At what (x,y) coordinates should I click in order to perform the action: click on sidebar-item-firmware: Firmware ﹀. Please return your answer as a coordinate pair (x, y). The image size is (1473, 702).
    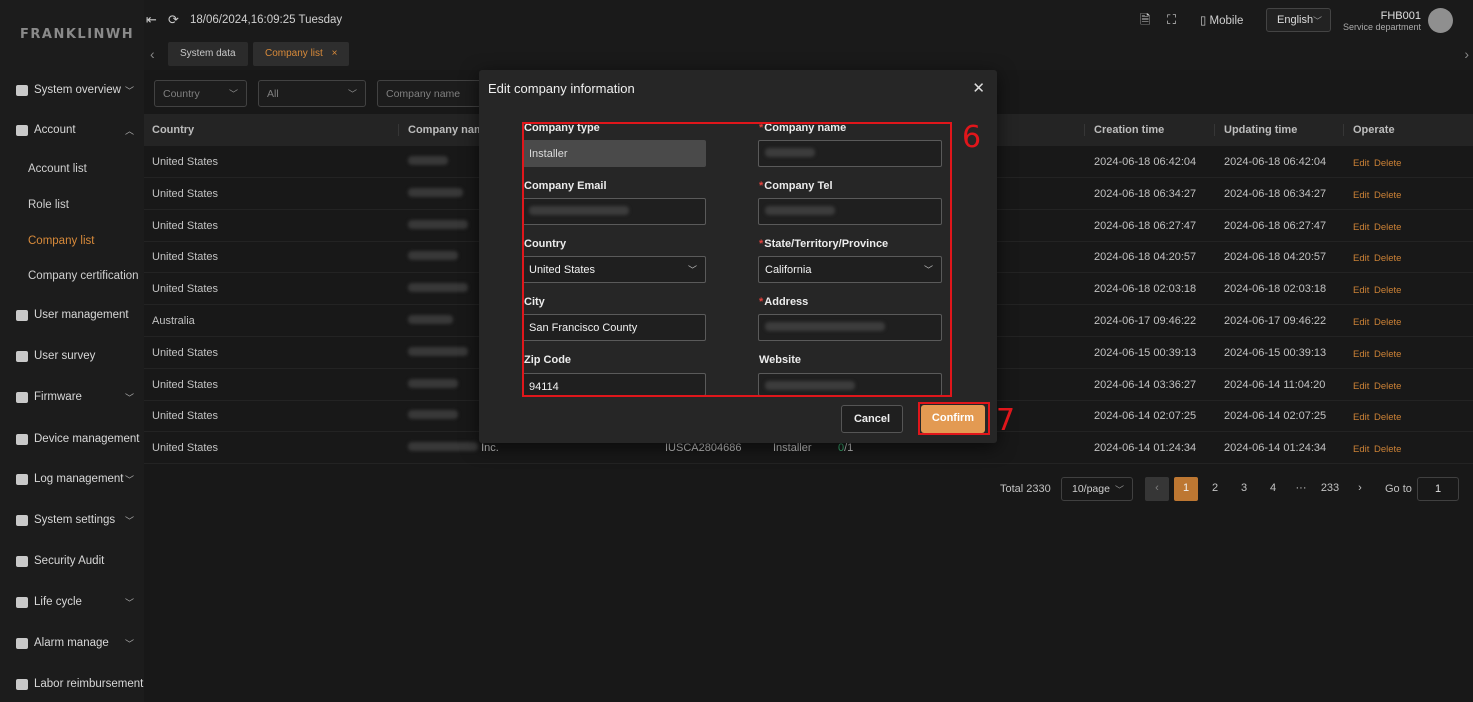
    Looking at the image, I should click on (72, 397).